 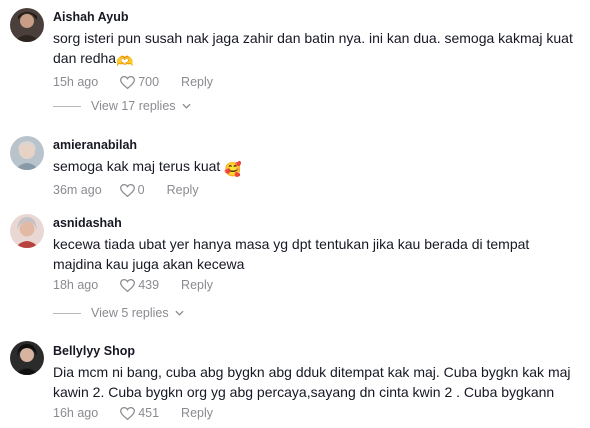 I want to click on like-button: 439, so click(x=139, y=285).